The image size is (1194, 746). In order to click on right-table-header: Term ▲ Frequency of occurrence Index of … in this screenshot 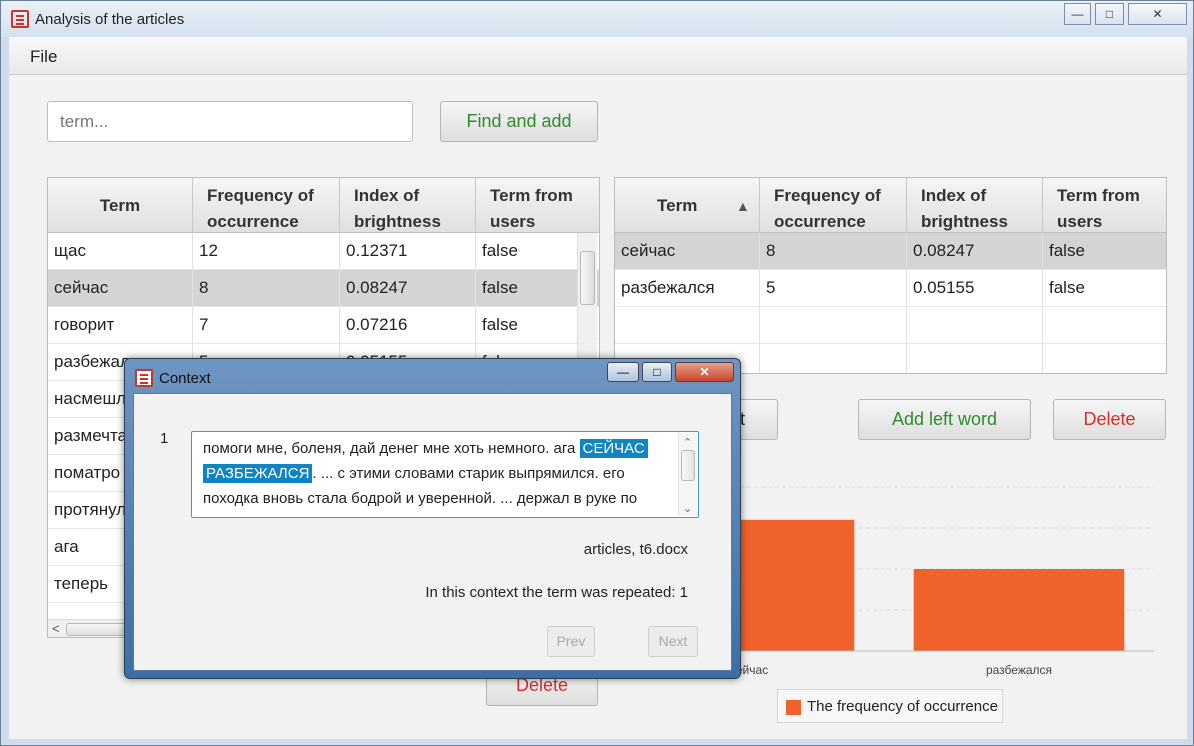, I will do `click(890, 205)`.